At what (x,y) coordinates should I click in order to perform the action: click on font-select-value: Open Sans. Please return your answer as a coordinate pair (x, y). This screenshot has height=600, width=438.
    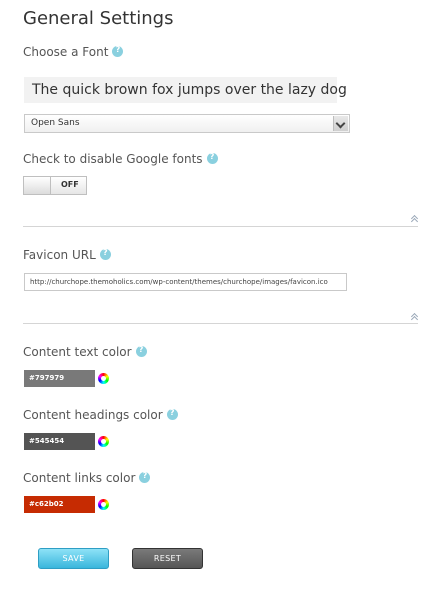
    Looking at the image, I should click on (55, 123).